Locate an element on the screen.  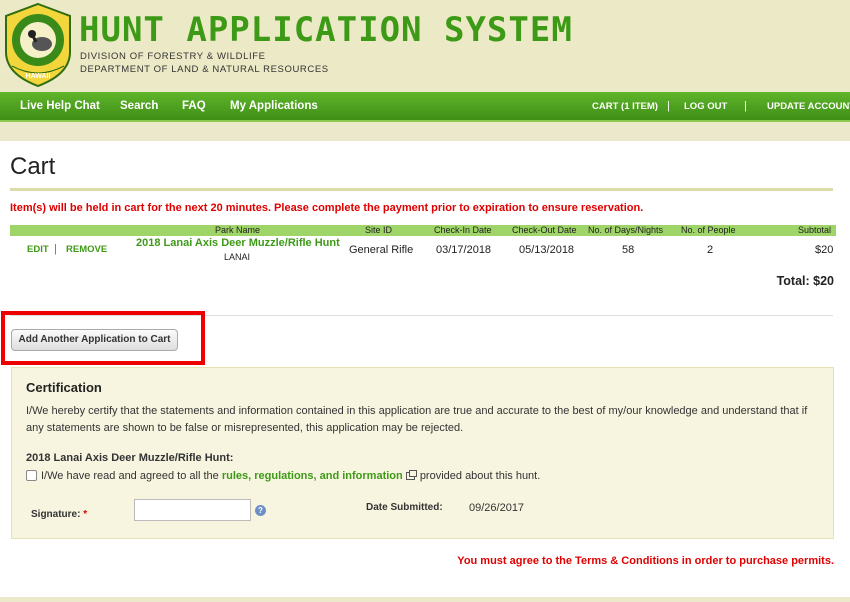
col-check-out: Check-Out Date is located at coordinates (544, 230).